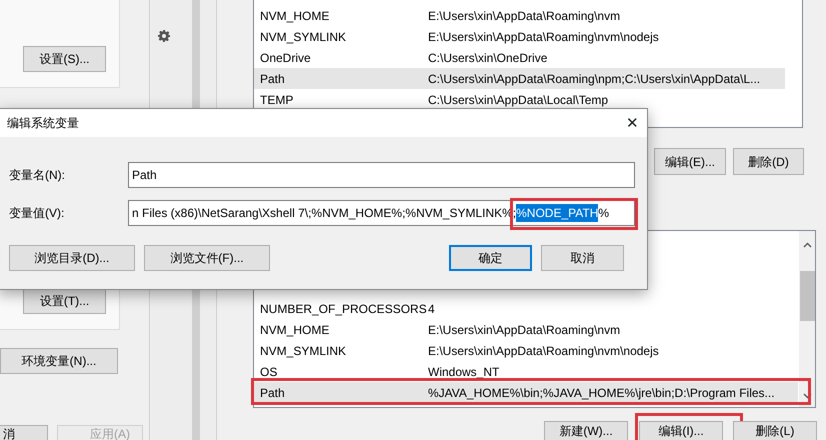 This screenshot has width=826, height=440. Describe the element at coordinates (582, 258) in the screenshot. I see `dialog-button: 取消` at that location.